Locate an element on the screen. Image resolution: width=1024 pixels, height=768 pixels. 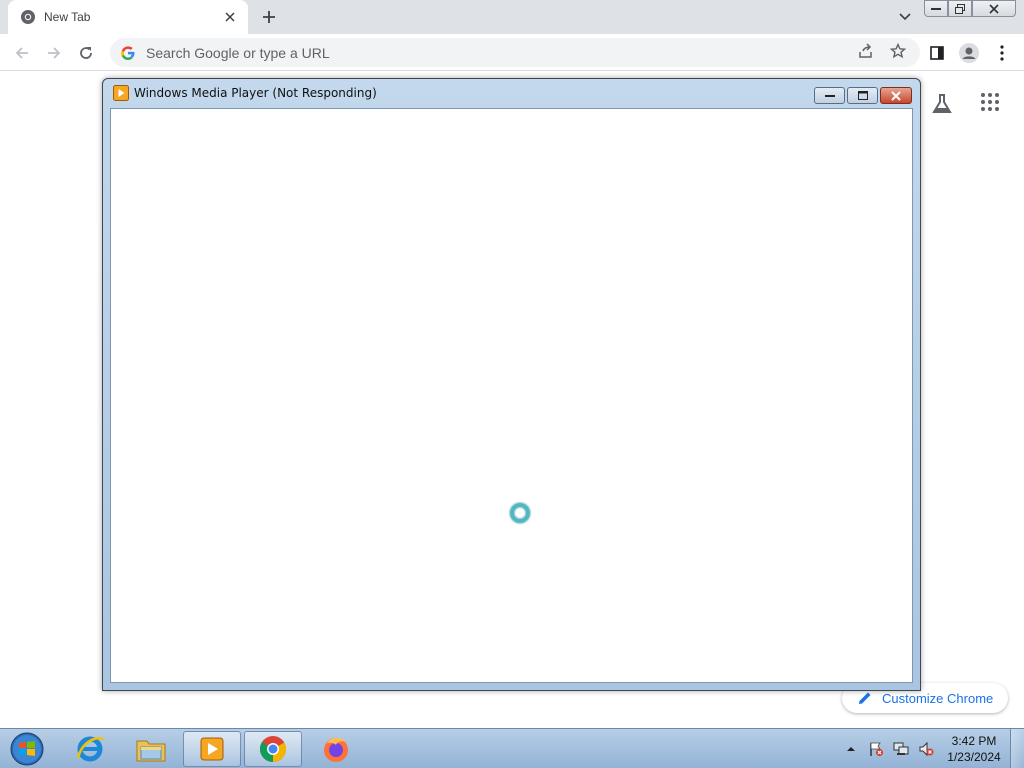
wmp-window-controls is located at coordinates (862, 95).